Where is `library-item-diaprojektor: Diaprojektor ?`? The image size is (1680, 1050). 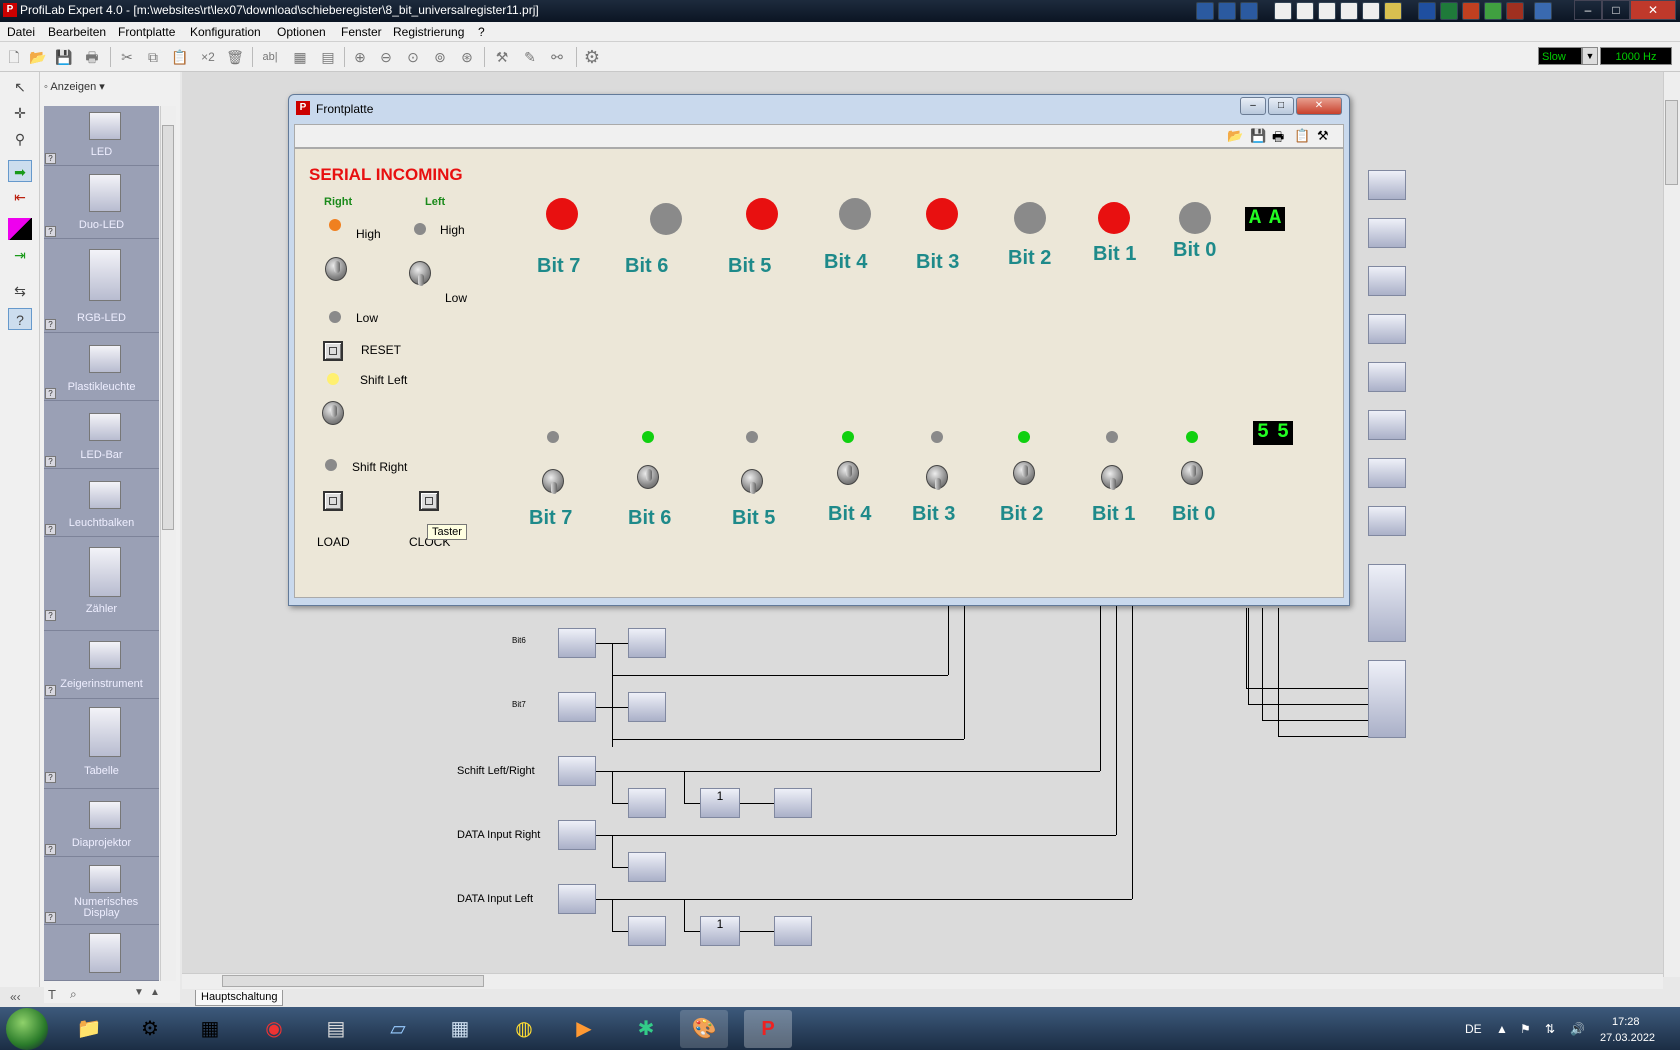
library-item-diaprojektor: Diaprojektor ? is located at coordinates (101, 823).